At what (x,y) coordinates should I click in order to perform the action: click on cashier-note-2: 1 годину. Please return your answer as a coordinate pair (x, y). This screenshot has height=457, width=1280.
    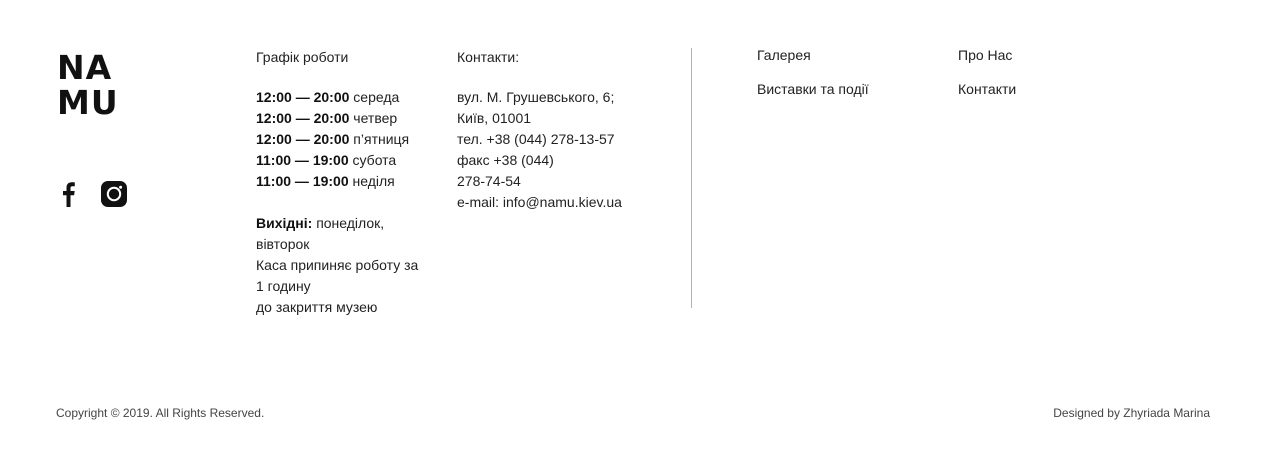
    Looking at the image, I should click on (283, 286).